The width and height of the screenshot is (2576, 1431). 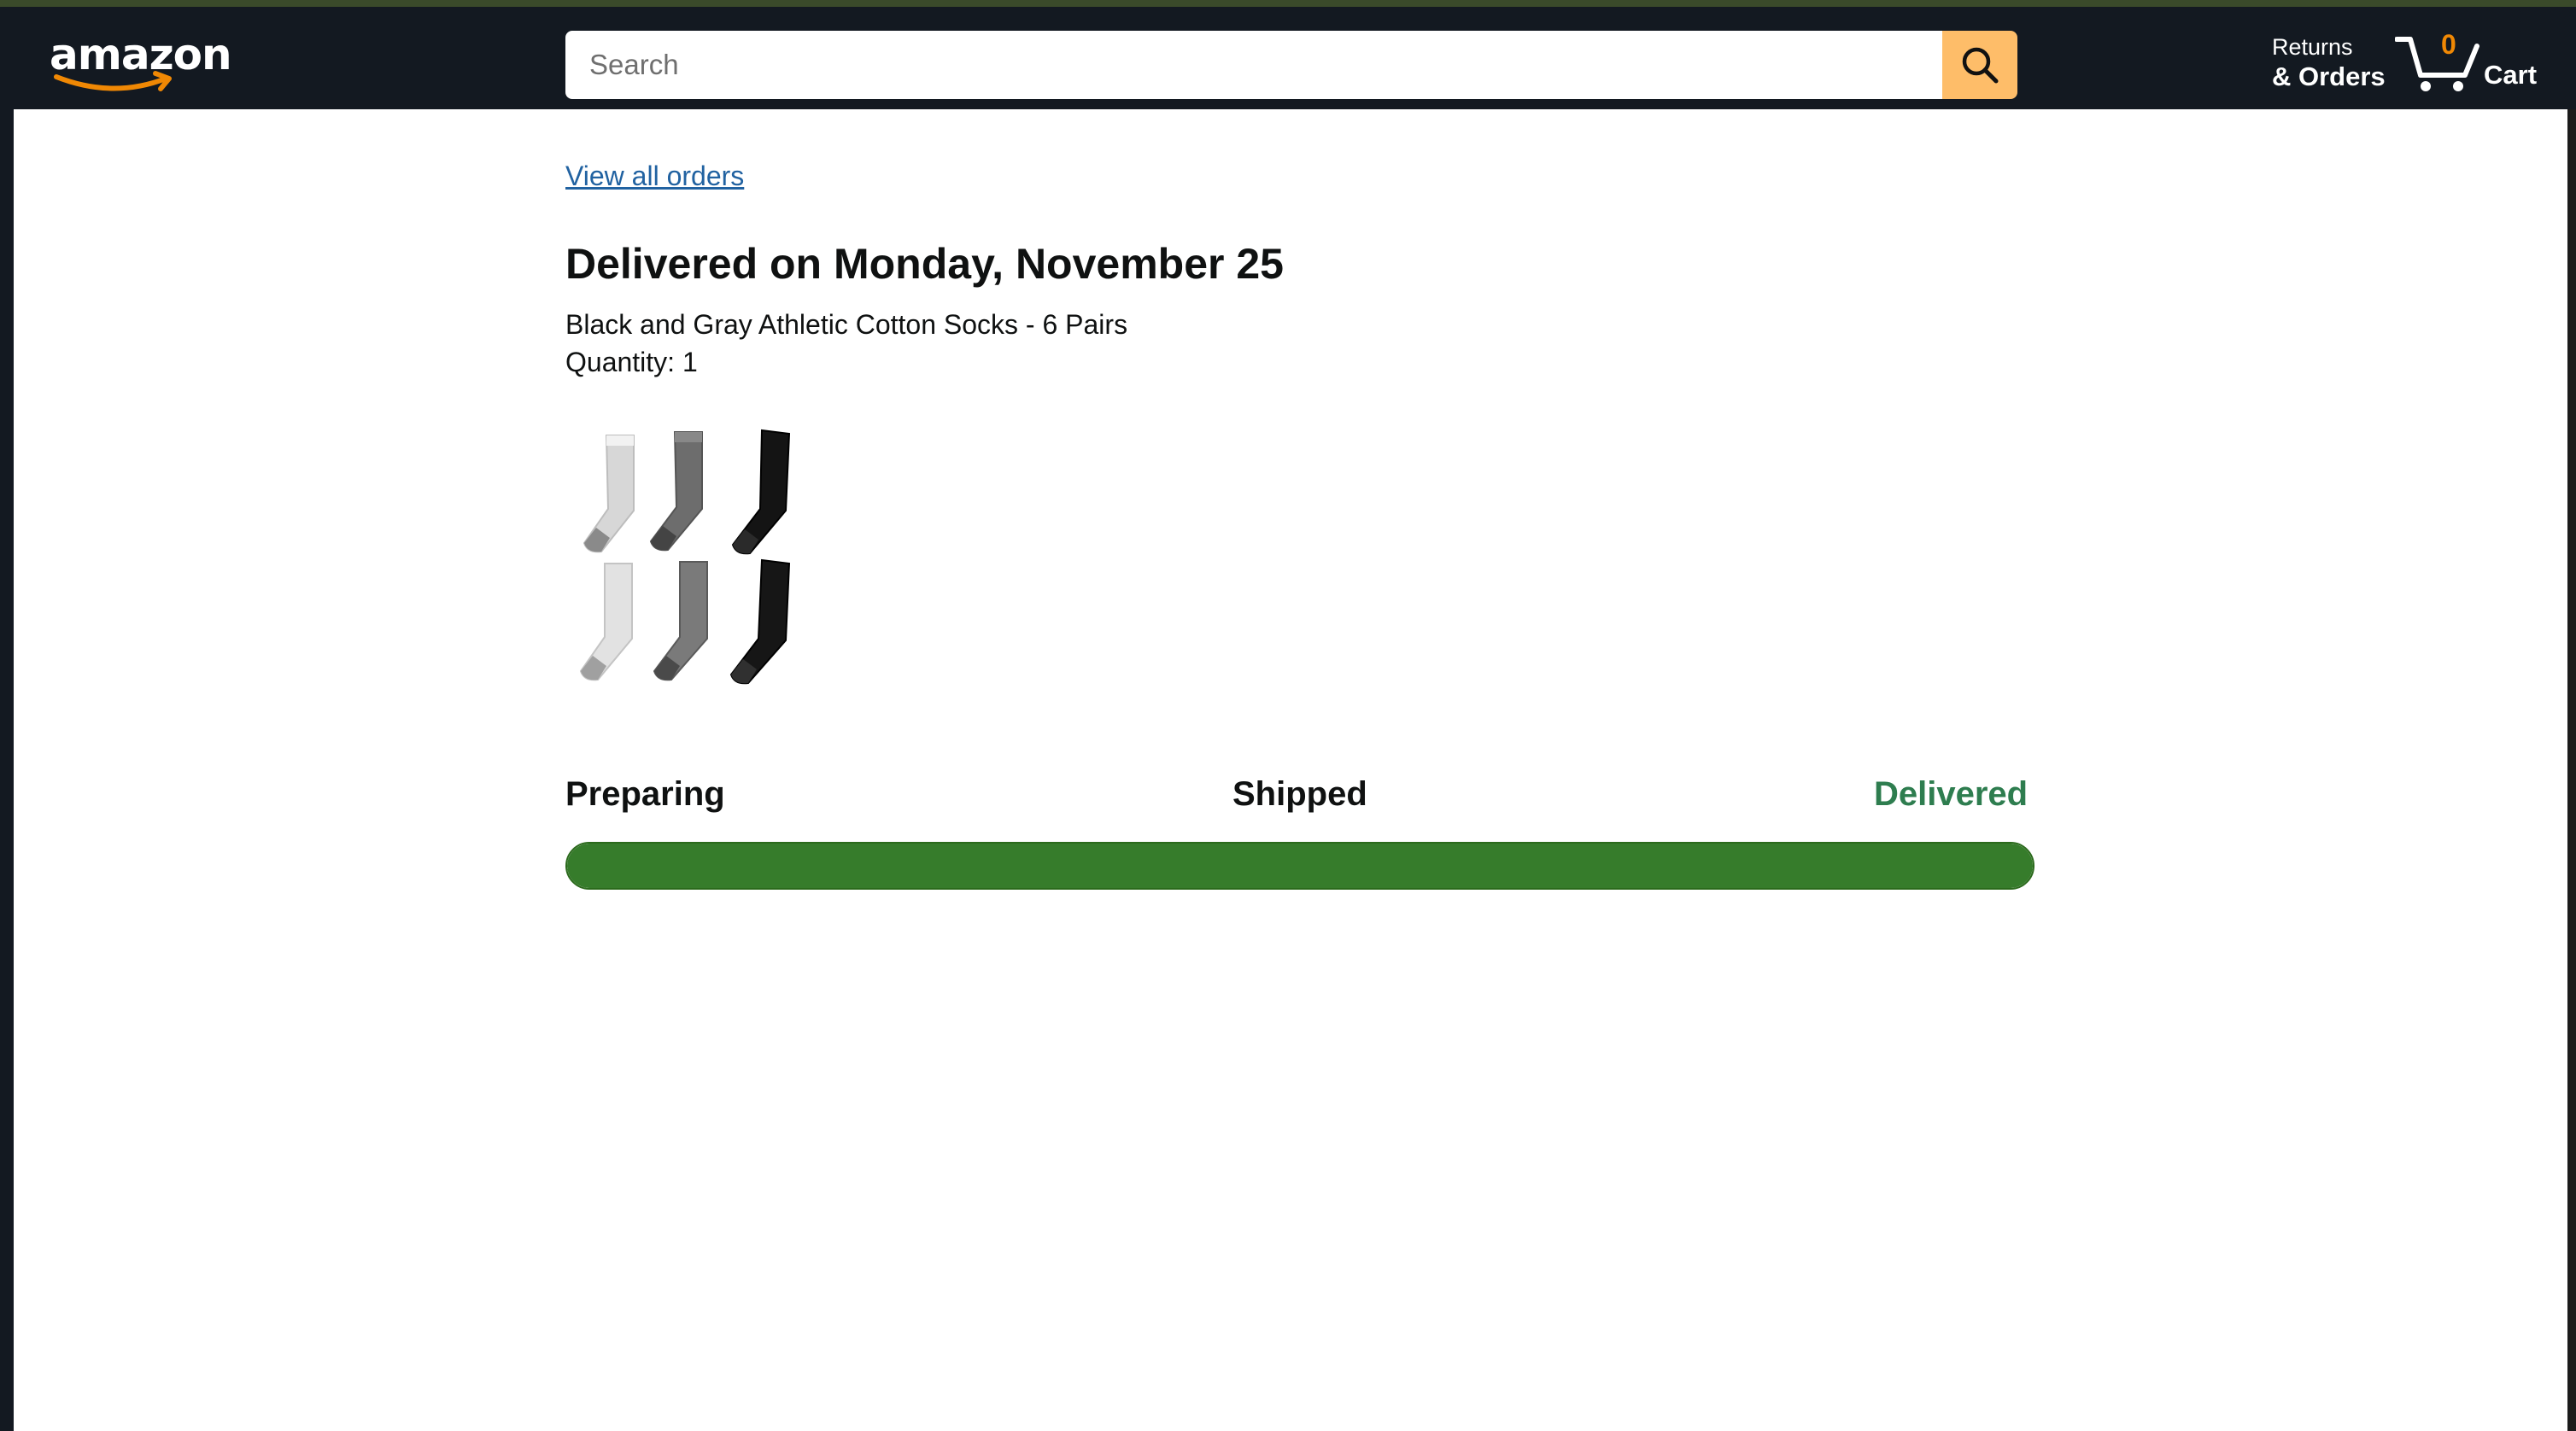 I want to click on cart-button: 0 Cart, so click(x=2472, y=63).